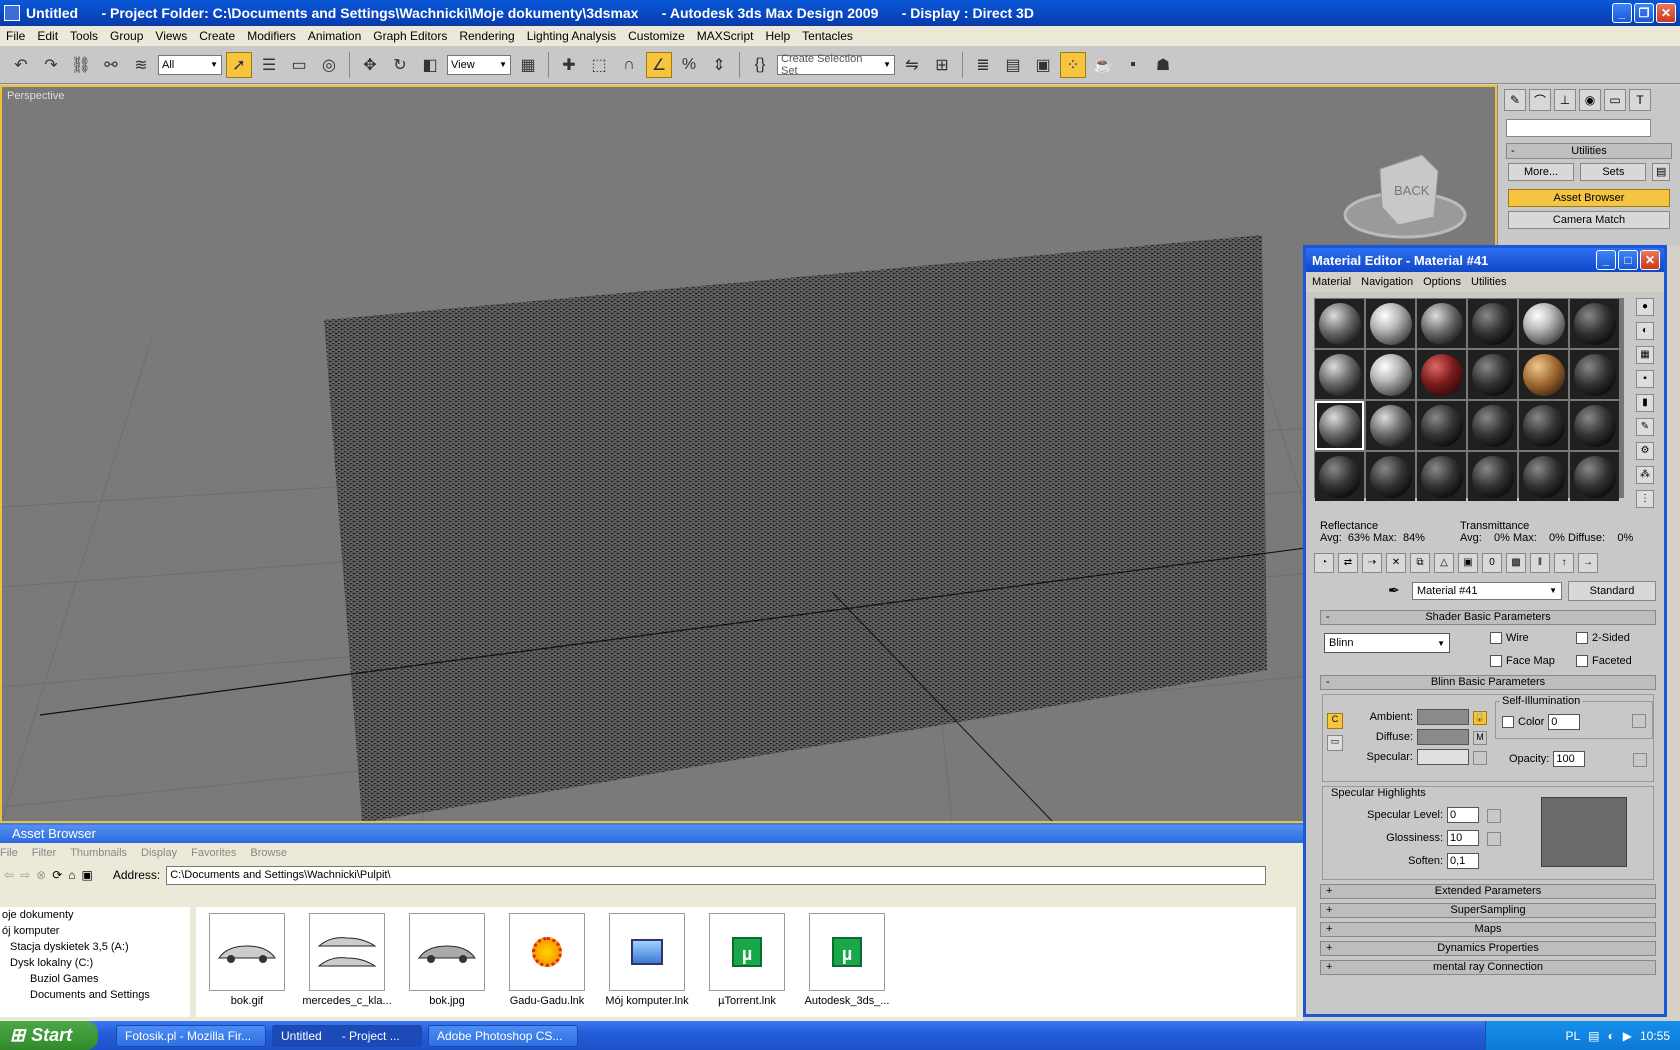 Image resolution: width=1680 pixels, height=1050 pixels. What do you see at coordinates (1606, 260) in the screenshot?
I see `material-editor-minimize-button: _` at bounding box center [1606, 260].